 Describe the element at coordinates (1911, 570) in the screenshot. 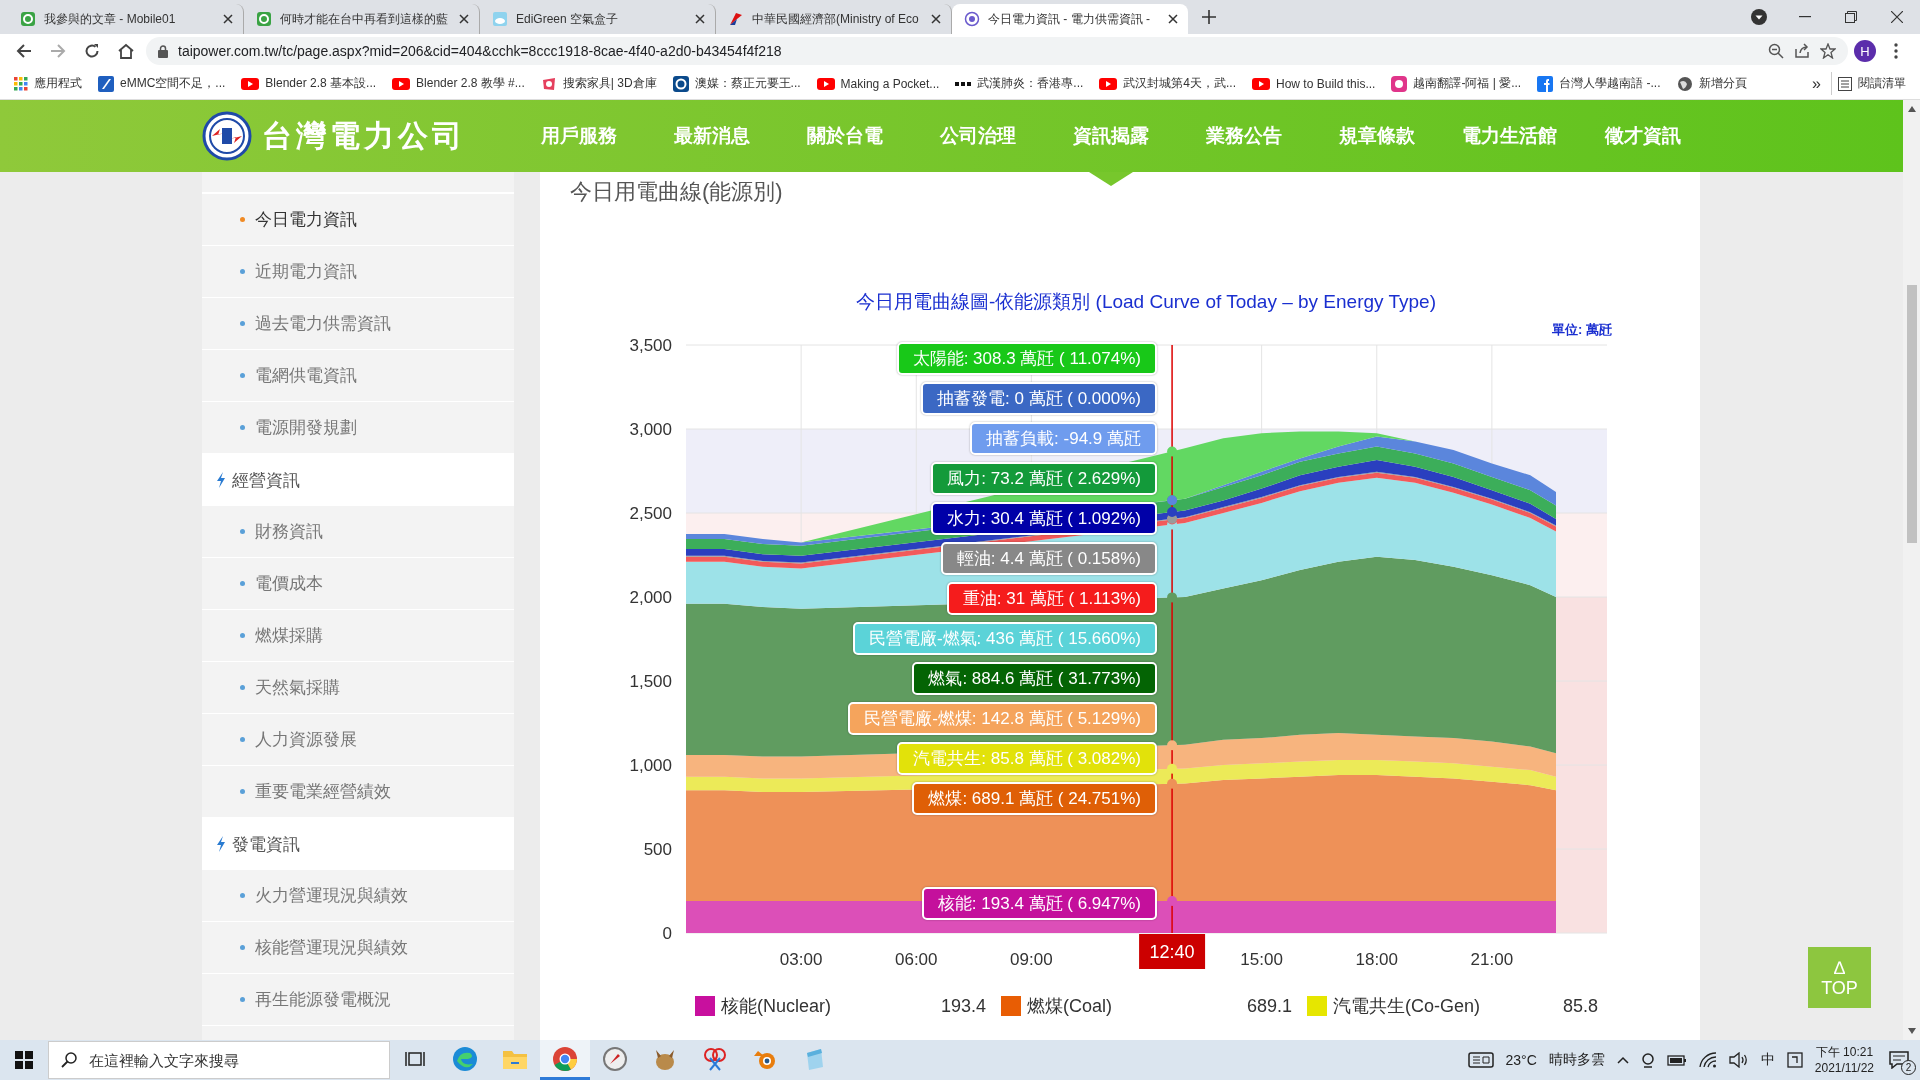

I see `scrollbar` at that location.